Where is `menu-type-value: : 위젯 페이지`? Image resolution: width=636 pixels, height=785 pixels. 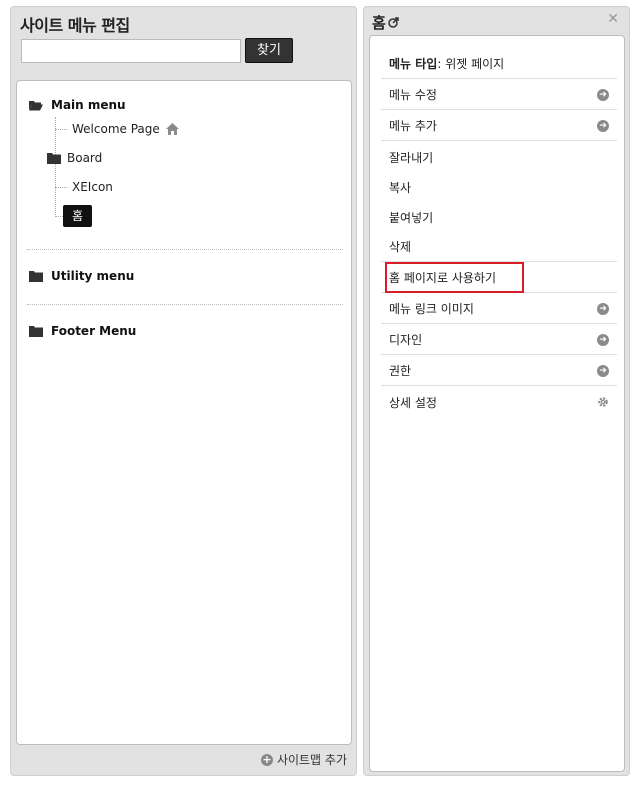
menu-type-value: : 위젯 페이지 is located at coordinates (471, 64).